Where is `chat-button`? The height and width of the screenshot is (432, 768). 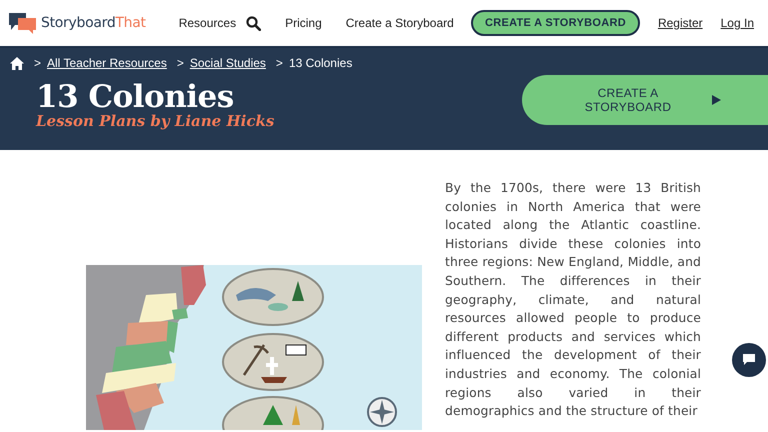 chat-button is located at coordinates (749, 360).